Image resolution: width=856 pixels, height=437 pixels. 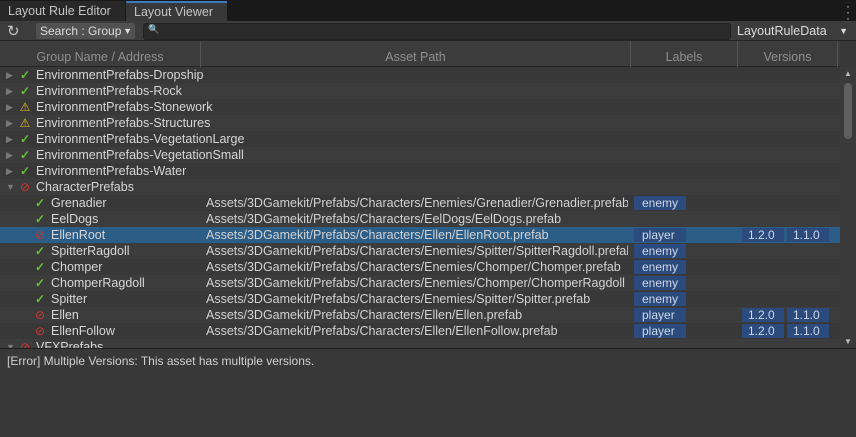 I want to click on row-name: EnvironmentPrefabs-Dropship, so click(x=120, y=75).